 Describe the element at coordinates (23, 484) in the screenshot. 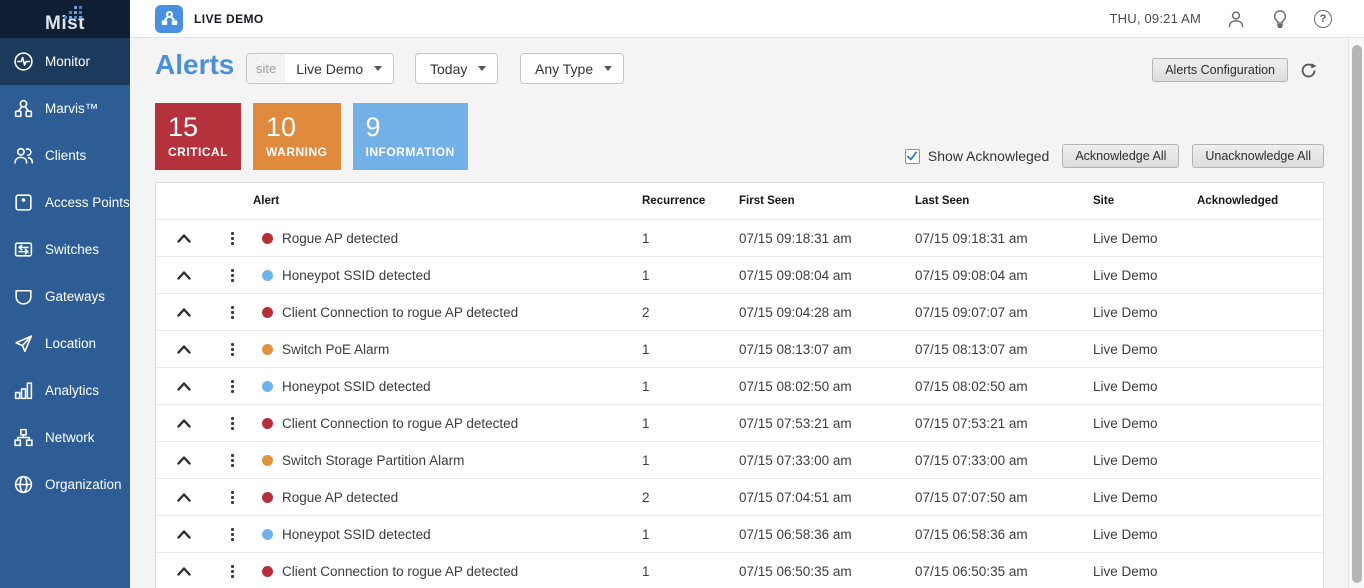

I see `organization-icon` at that location.